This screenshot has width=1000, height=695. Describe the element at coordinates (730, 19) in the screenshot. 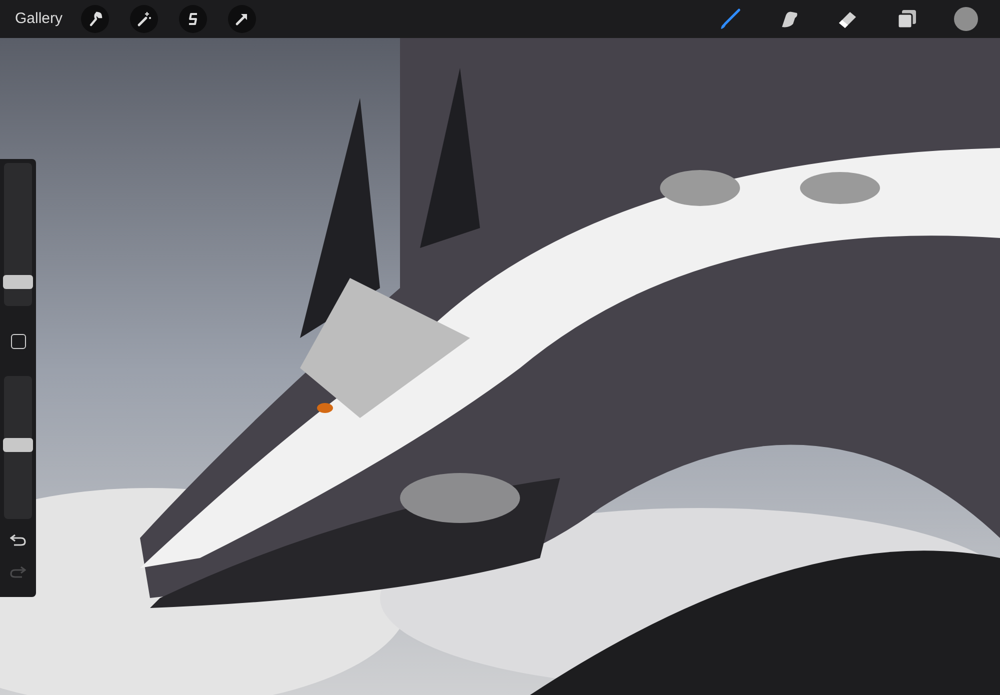

I see `brush-icon` at that location.